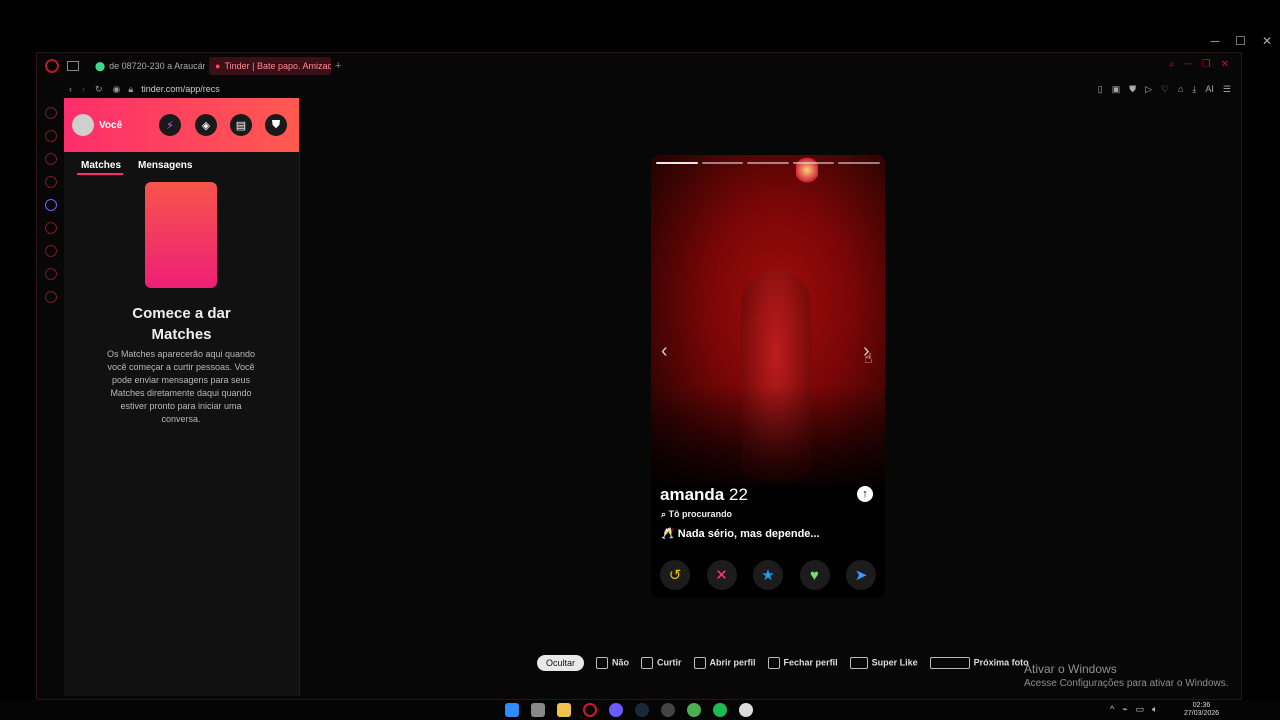 Image resolution: width=1280 pixels, height=720 pixels. Describe the element at coordinates (110, 125) in the screenshot. I see `user-label: Você` at that location.